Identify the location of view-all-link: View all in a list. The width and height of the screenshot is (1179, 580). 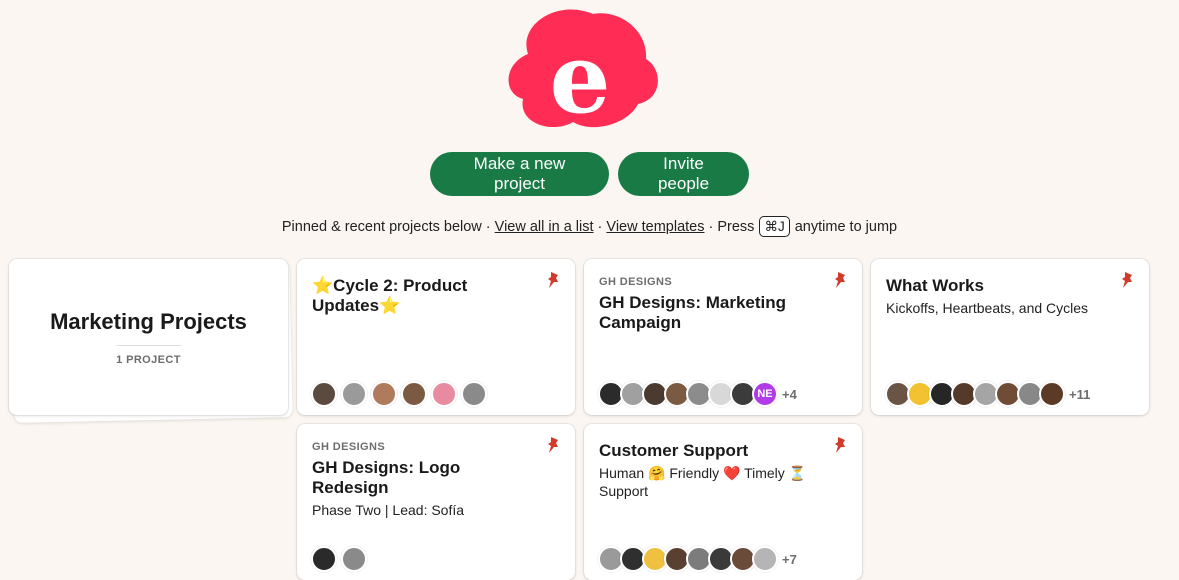
(544, 227).